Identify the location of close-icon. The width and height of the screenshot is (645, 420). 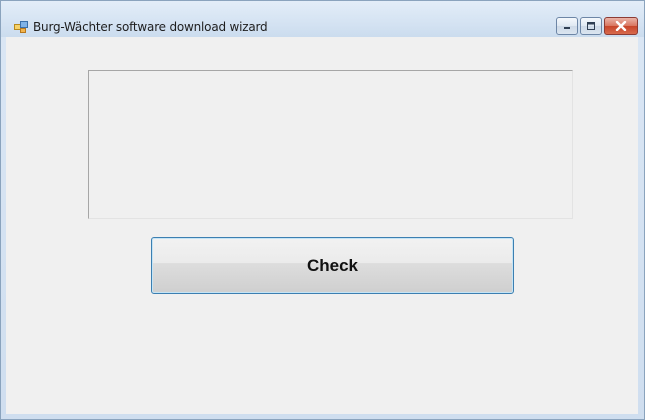
(621, 26).